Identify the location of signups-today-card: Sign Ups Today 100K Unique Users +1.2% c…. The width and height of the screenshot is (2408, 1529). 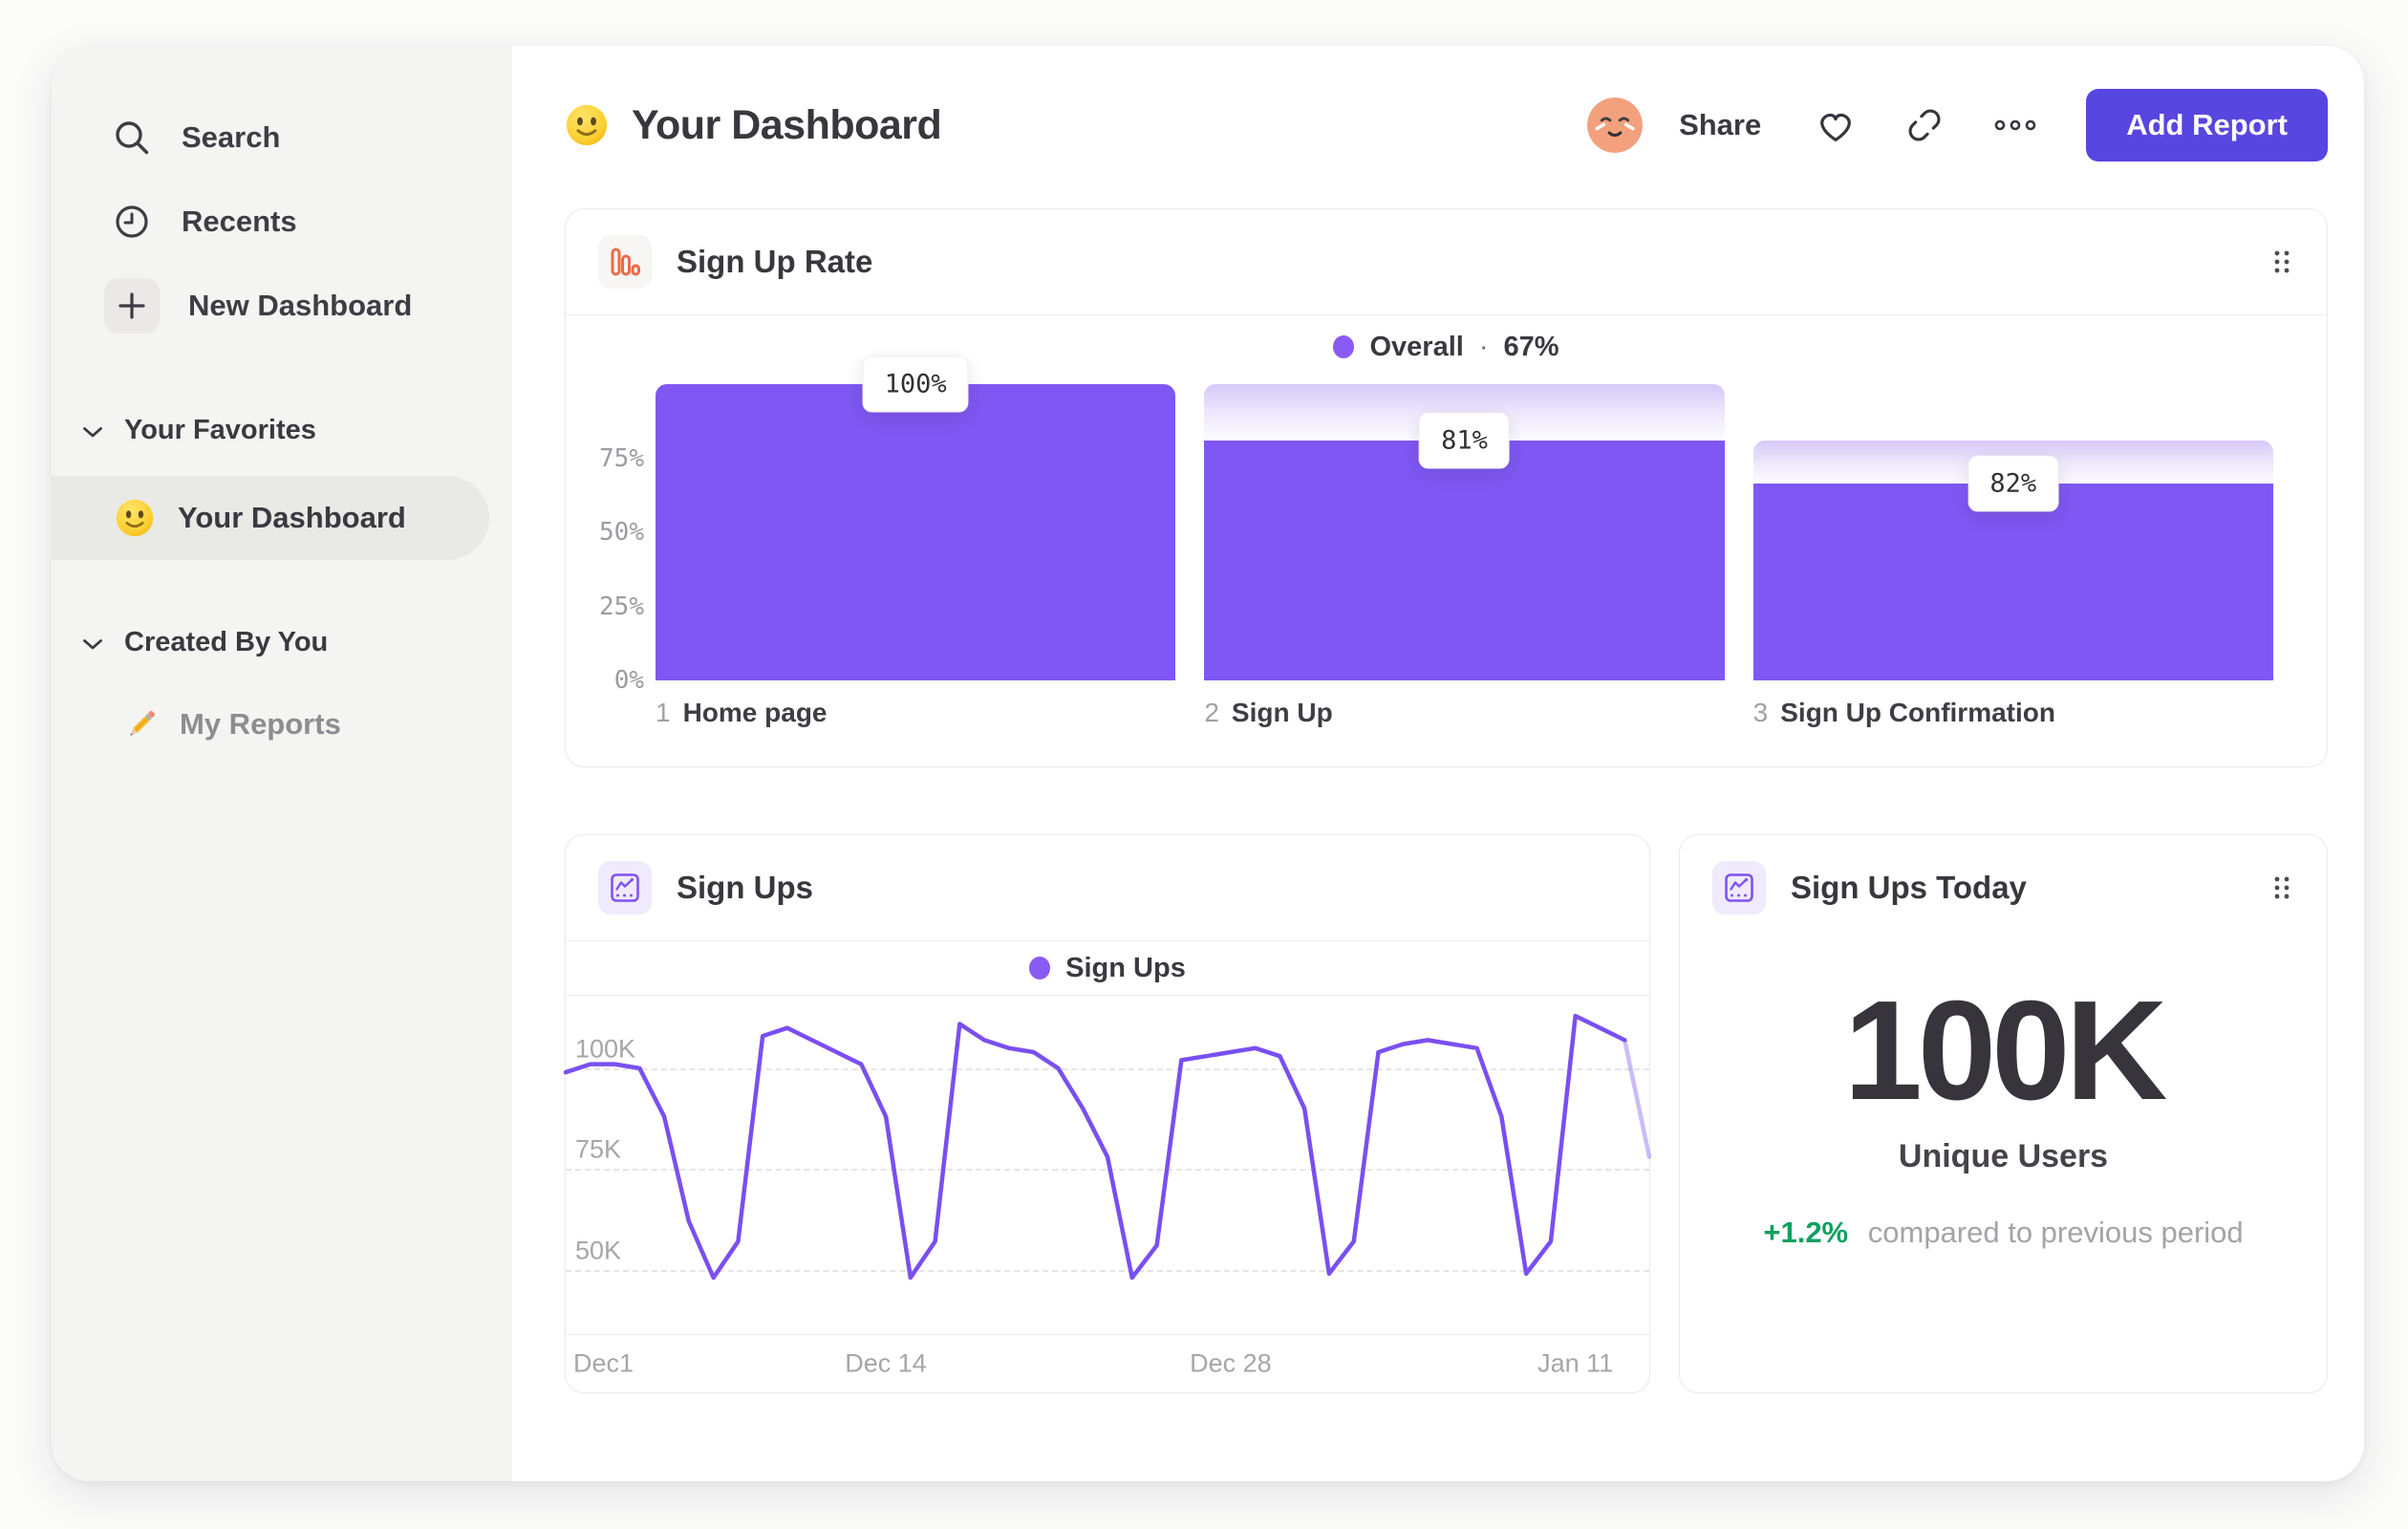
(2003, 1113).